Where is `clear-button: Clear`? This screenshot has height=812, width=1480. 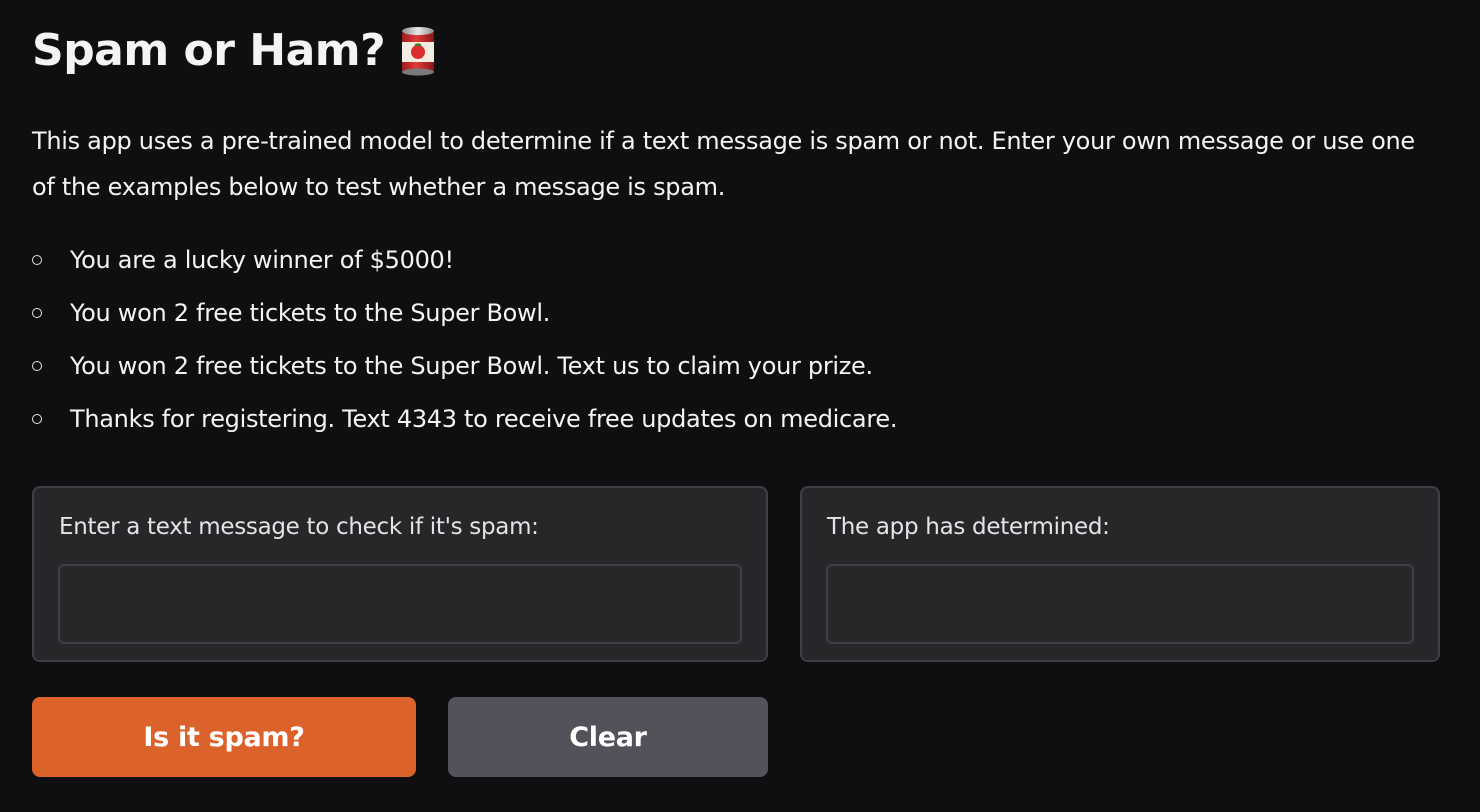
clear-button: Clear is located at coordinates (608, 737).